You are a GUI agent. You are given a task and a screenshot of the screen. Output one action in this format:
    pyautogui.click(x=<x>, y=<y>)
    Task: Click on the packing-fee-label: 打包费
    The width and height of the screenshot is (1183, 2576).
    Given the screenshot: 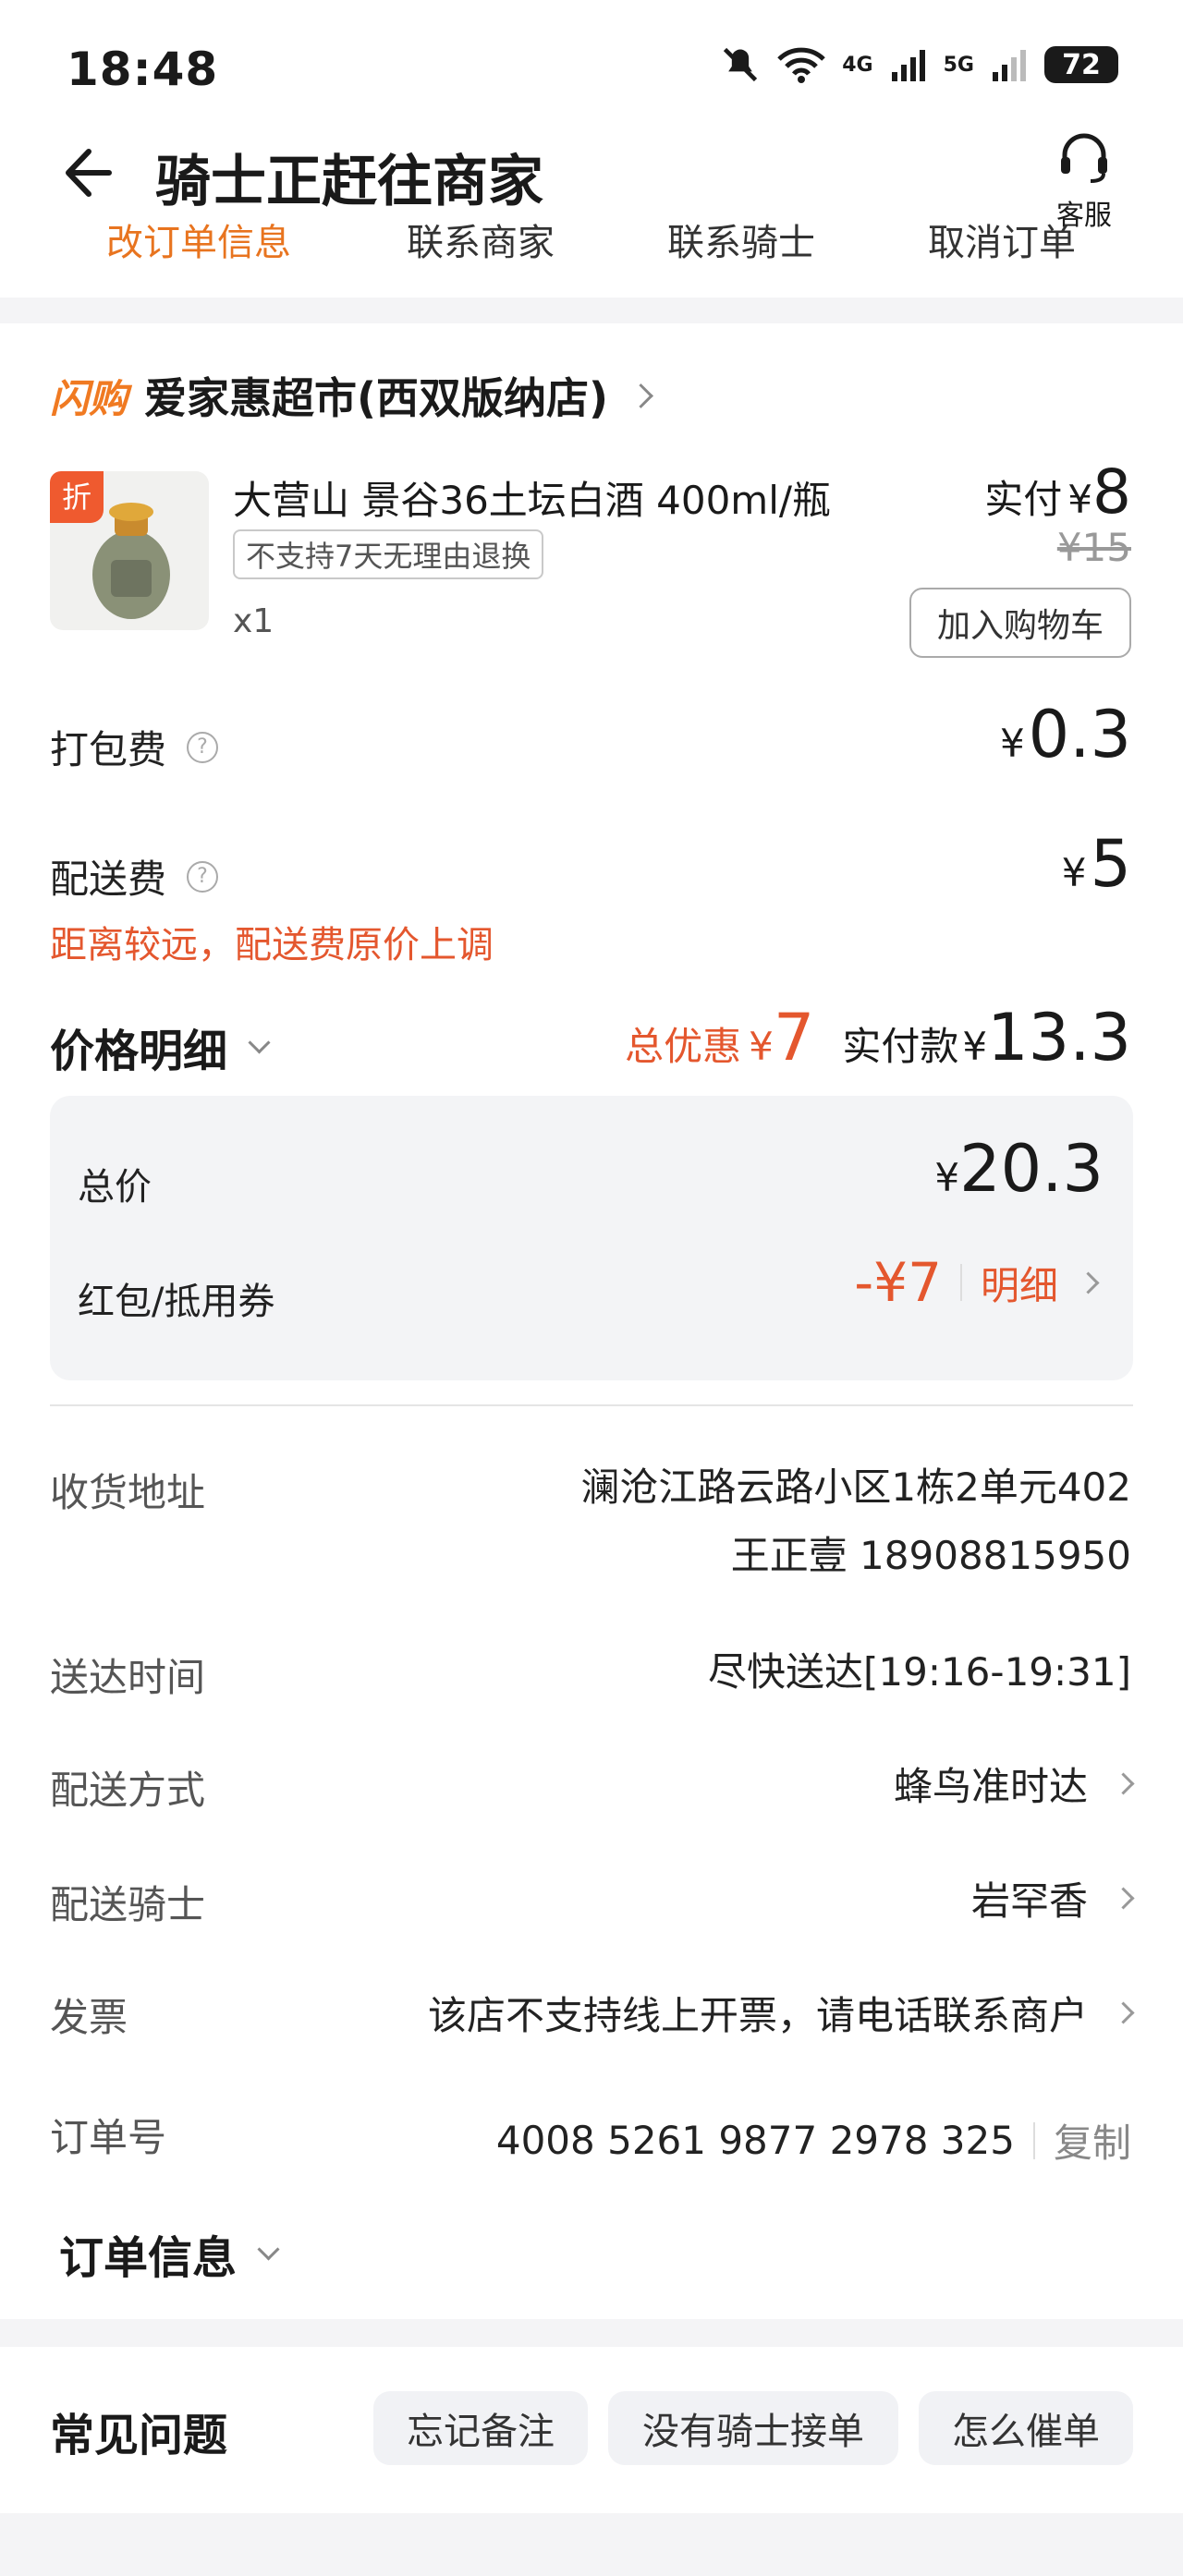 What is the action you would take?
    pyautogui.click(x=109, y=749)
    